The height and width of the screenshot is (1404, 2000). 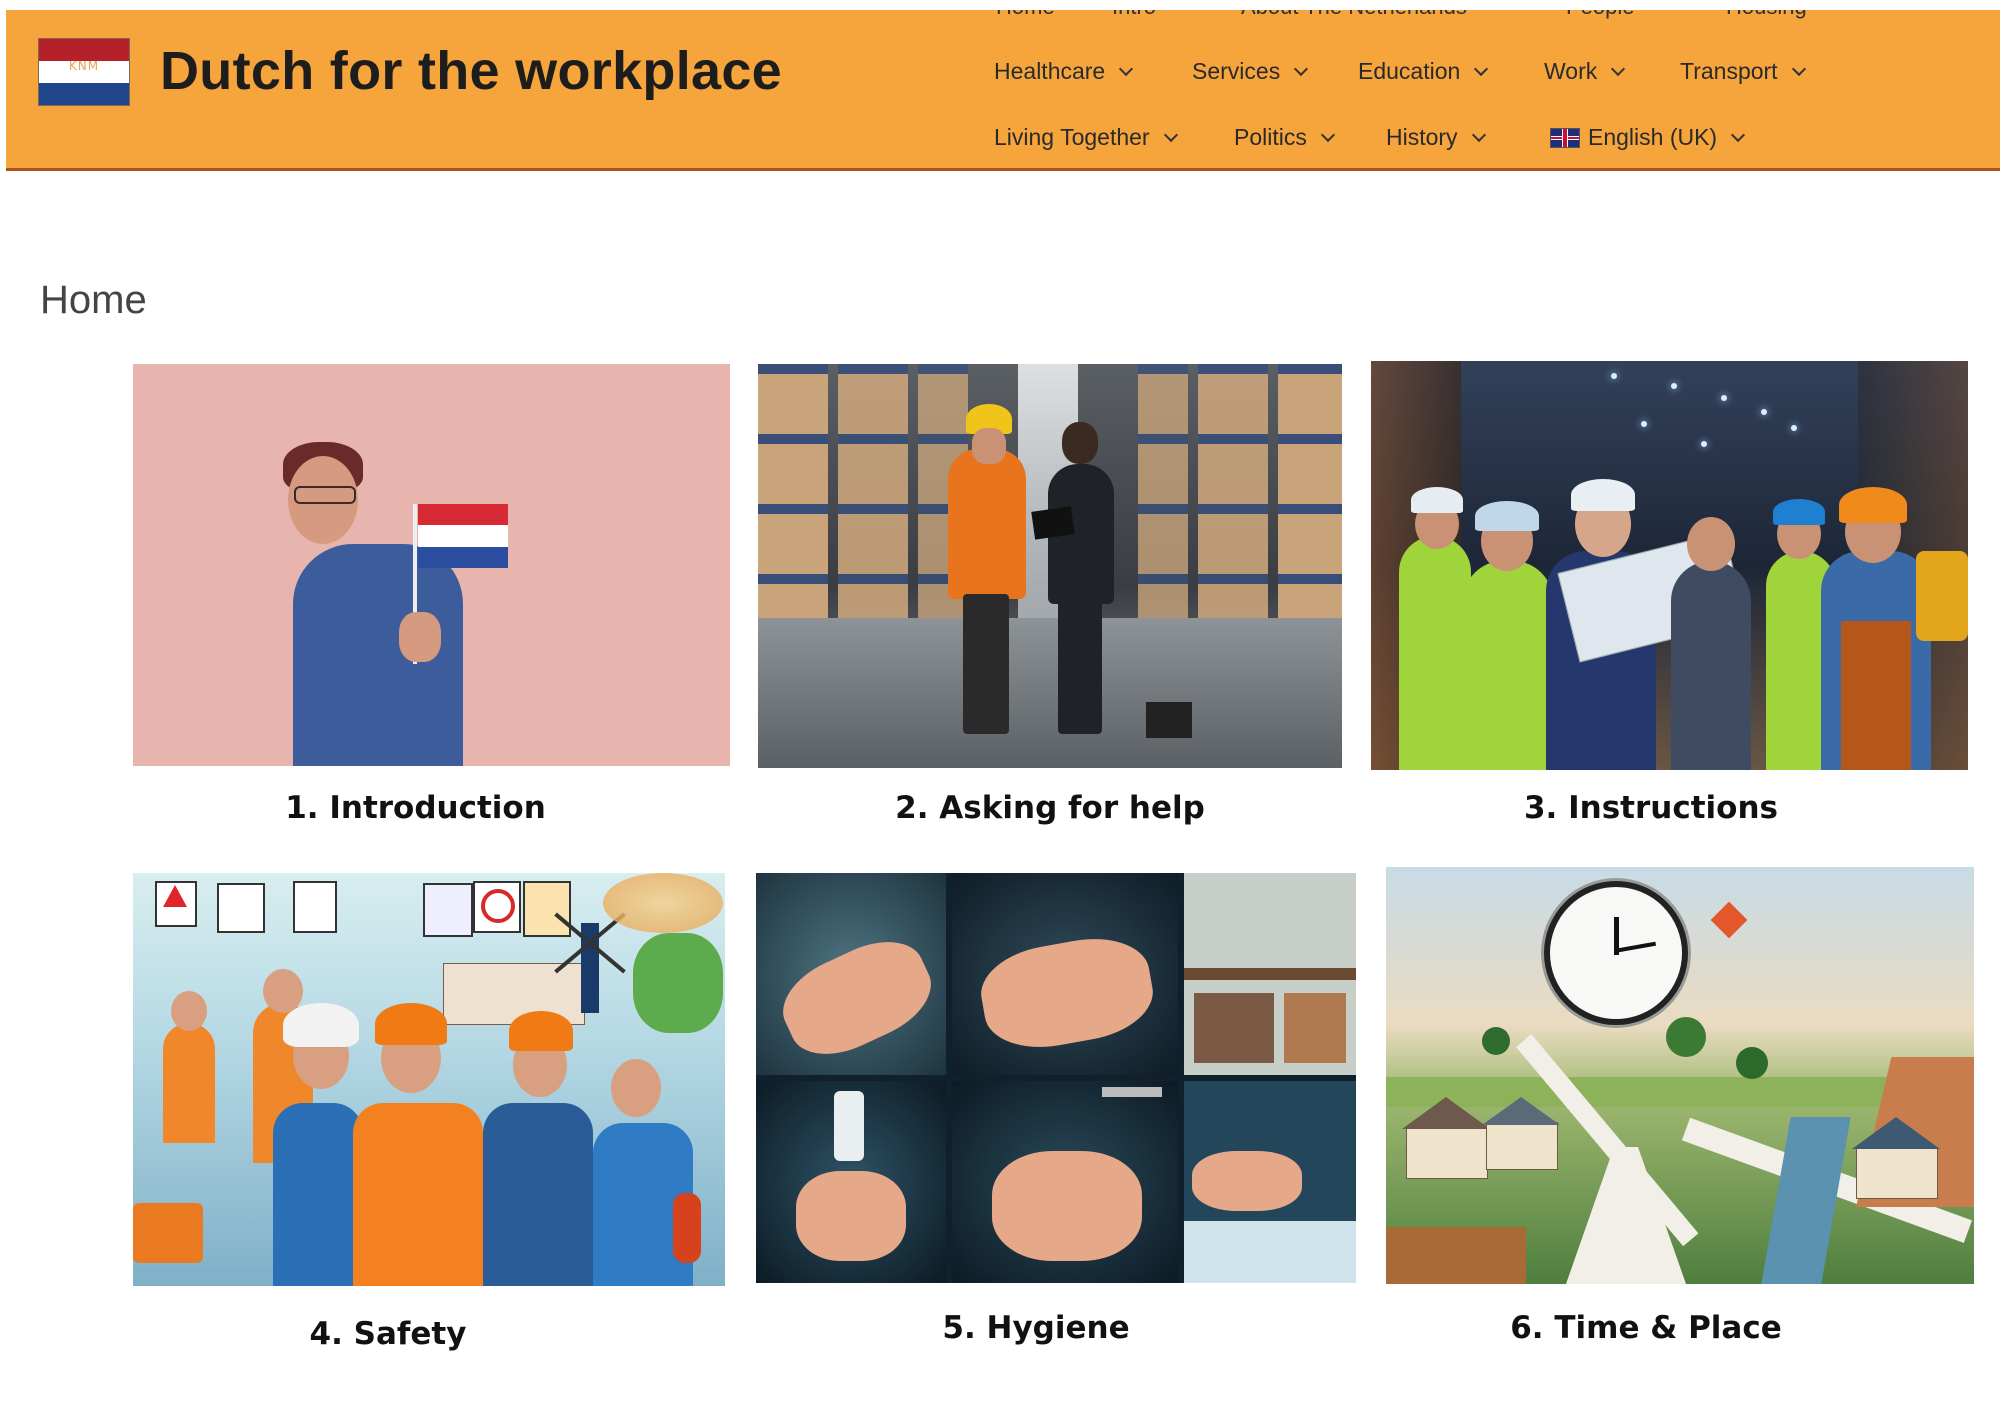 I want to click on person-figure, so click(x=378, y=655).